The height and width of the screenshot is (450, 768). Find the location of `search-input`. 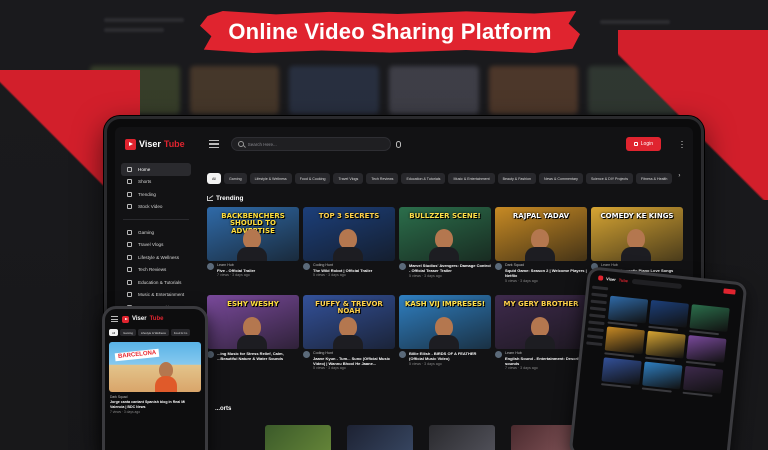

search-input is located at coordinates (307, 144).